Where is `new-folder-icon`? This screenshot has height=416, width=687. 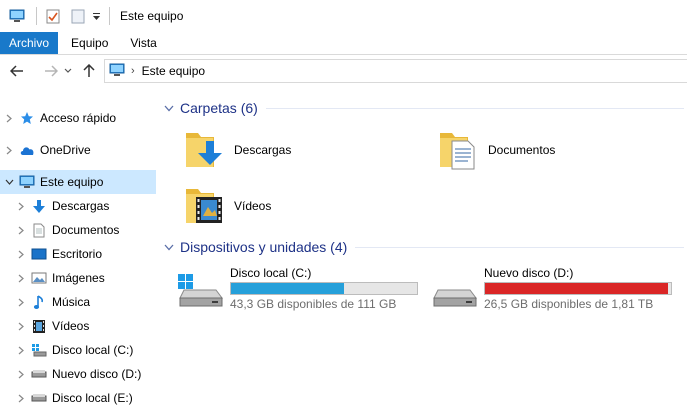 new-folder-icon is located at coordinates (78, 16).